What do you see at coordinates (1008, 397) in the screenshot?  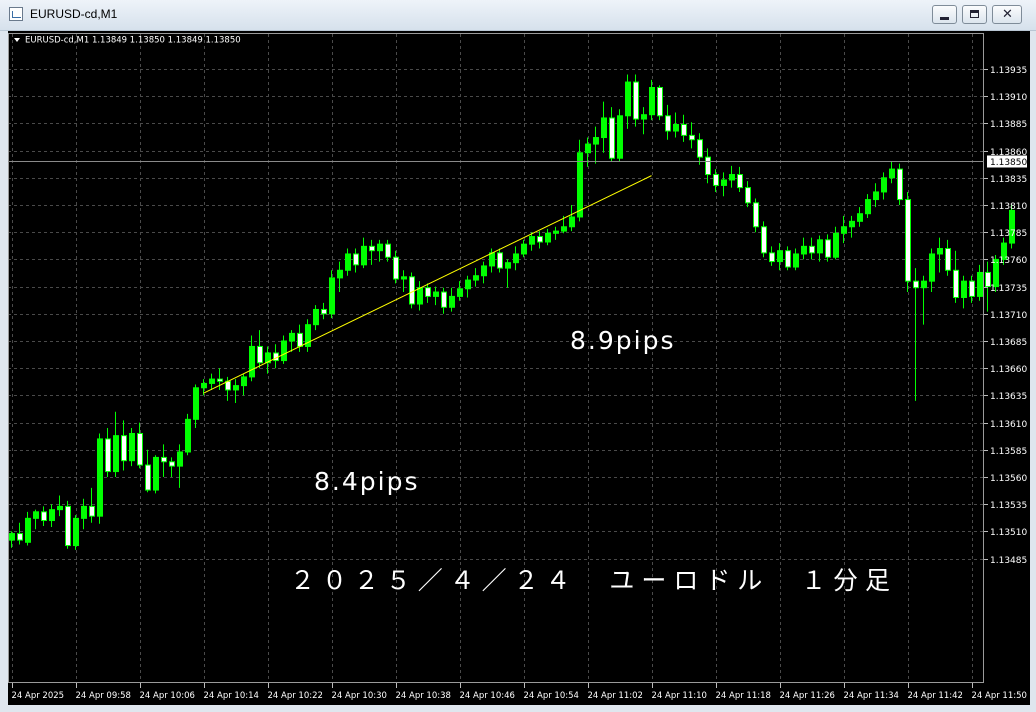 I see `price-tick-label: 1.13635` at bounding box center [1008, 397].